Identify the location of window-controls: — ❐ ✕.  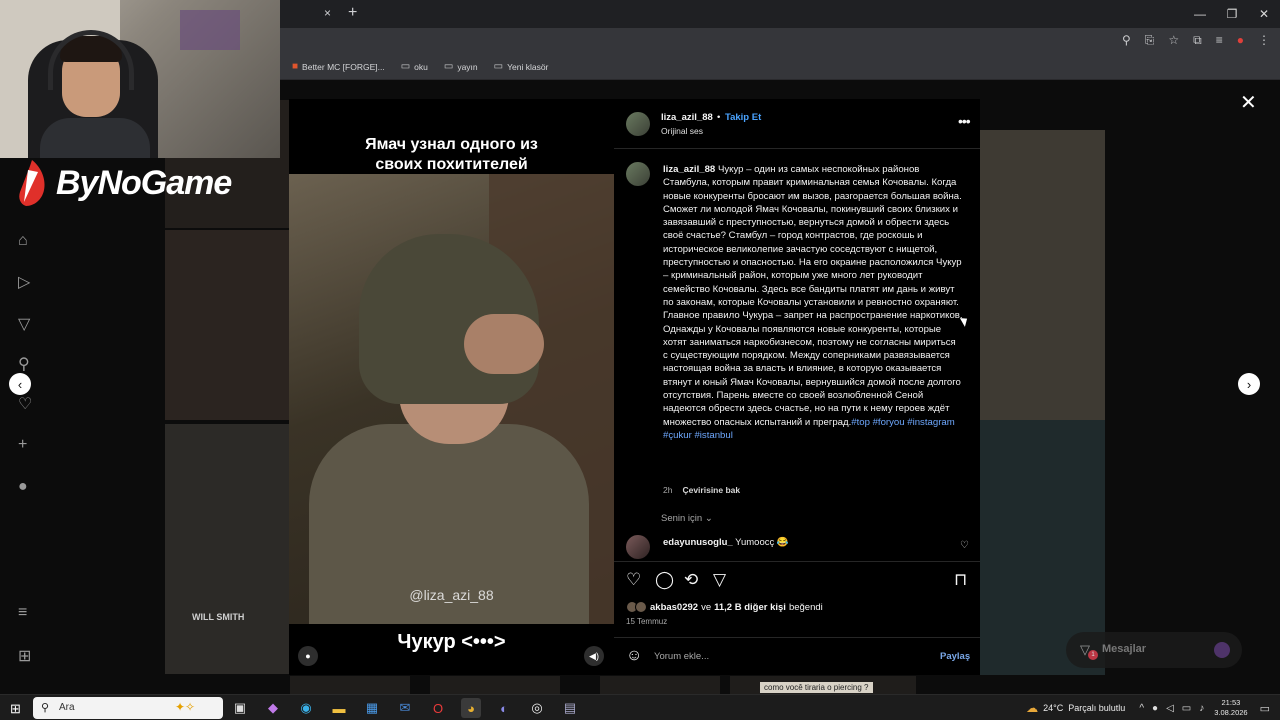
(1232, 14).